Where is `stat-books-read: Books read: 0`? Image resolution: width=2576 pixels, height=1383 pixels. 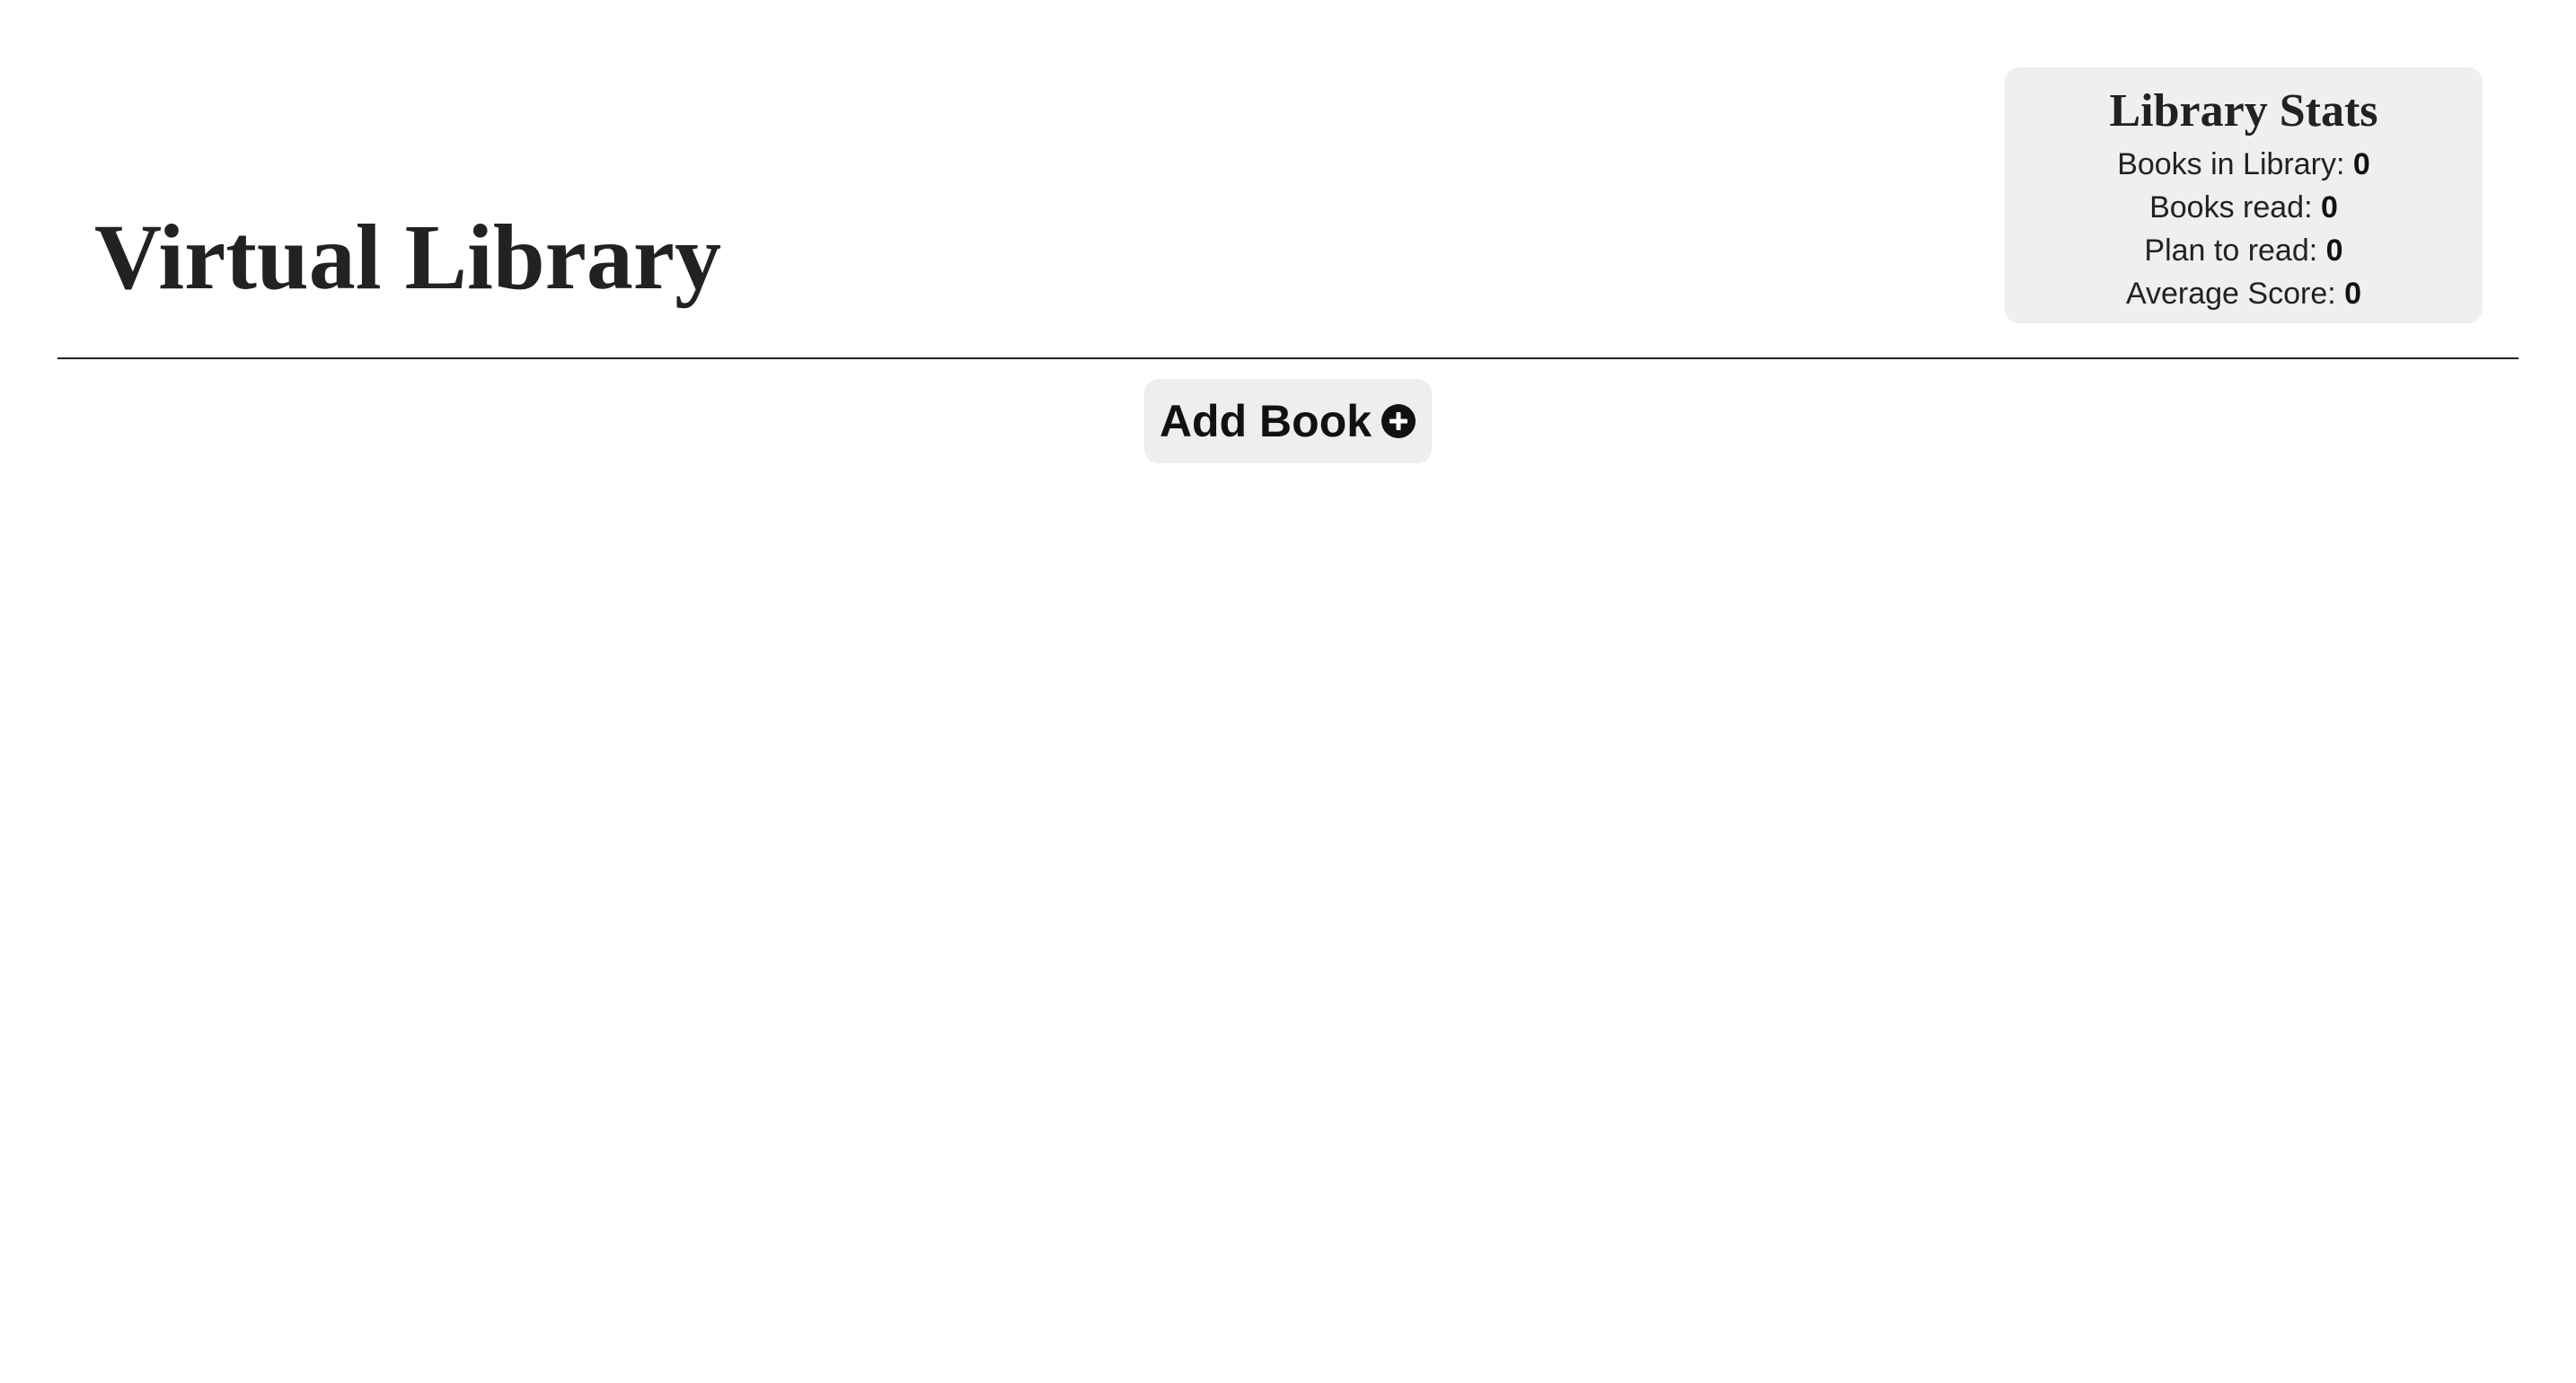 stat-books-read: Books read: 0 is located at coordinates (2244, 207).